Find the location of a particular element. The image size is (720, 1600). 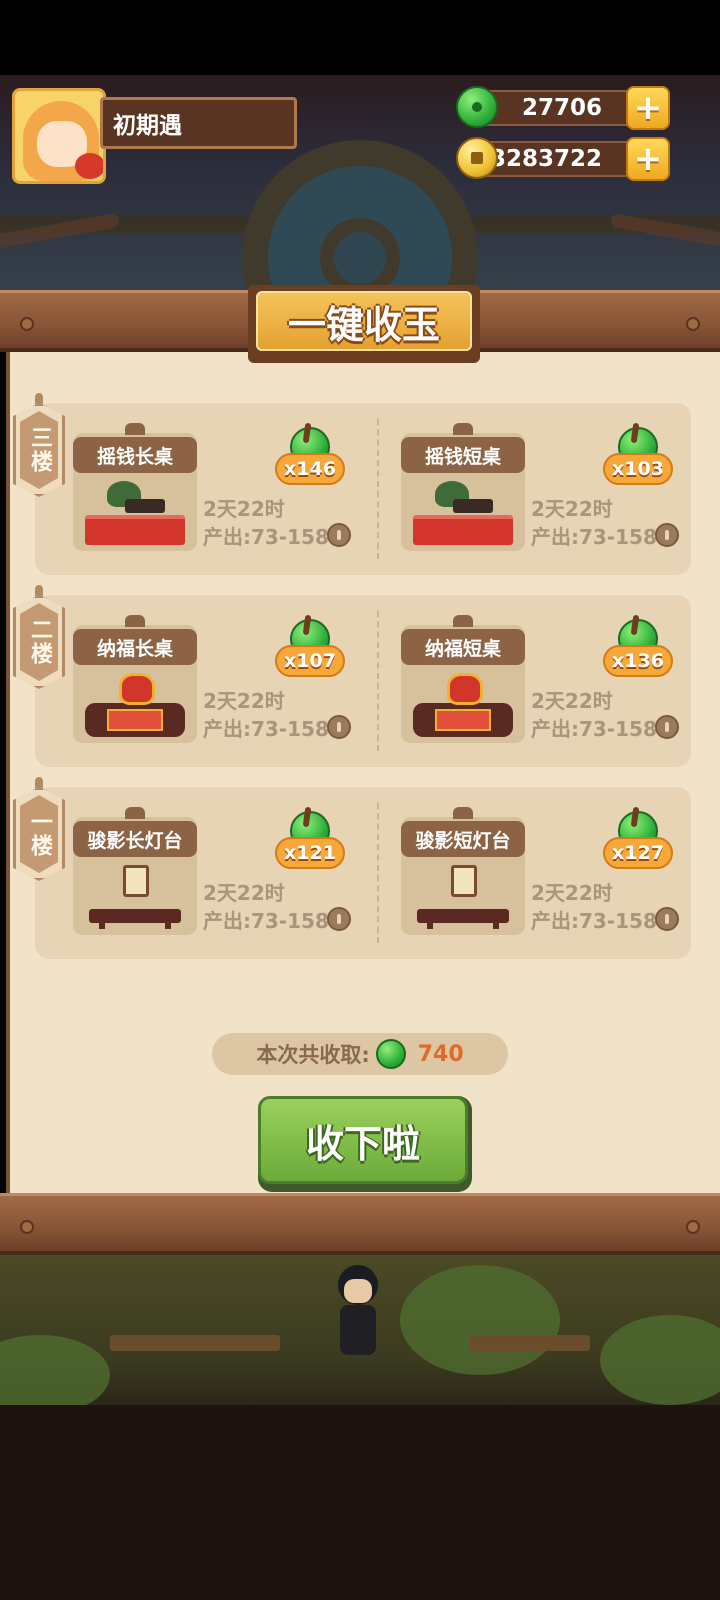

furniture-name: 骏影长灯台 is located at coordinates (135, 839).